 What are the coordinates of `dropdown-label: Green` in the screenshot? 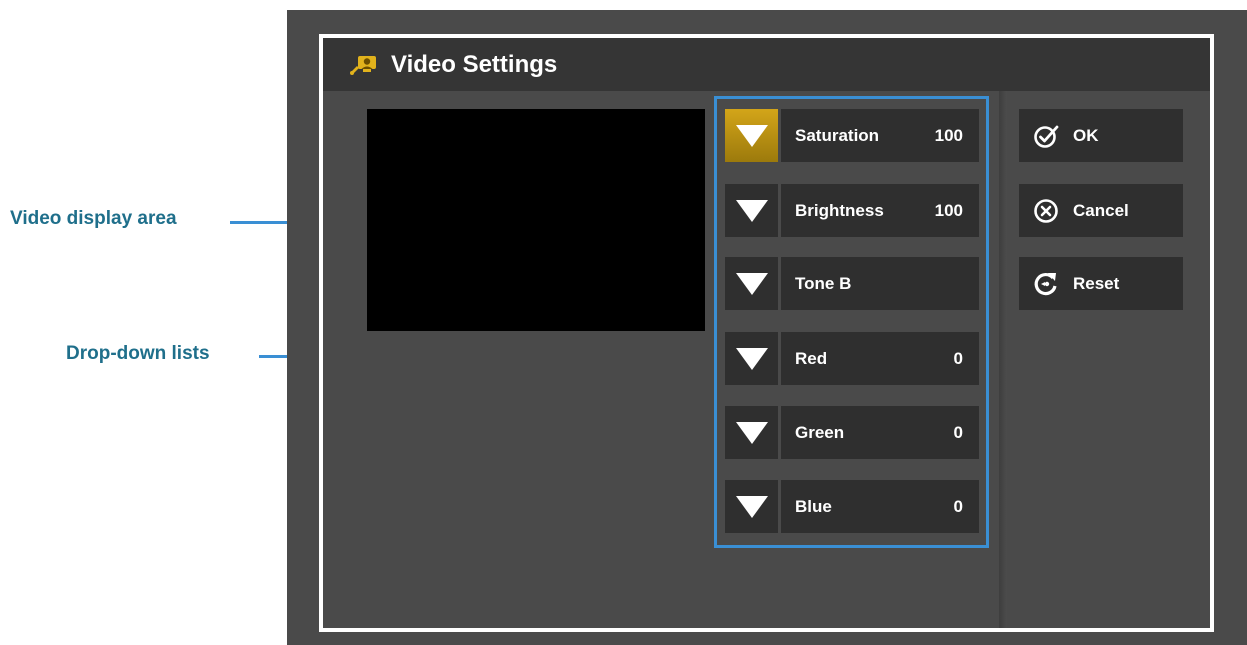 It's located at (820, 432).